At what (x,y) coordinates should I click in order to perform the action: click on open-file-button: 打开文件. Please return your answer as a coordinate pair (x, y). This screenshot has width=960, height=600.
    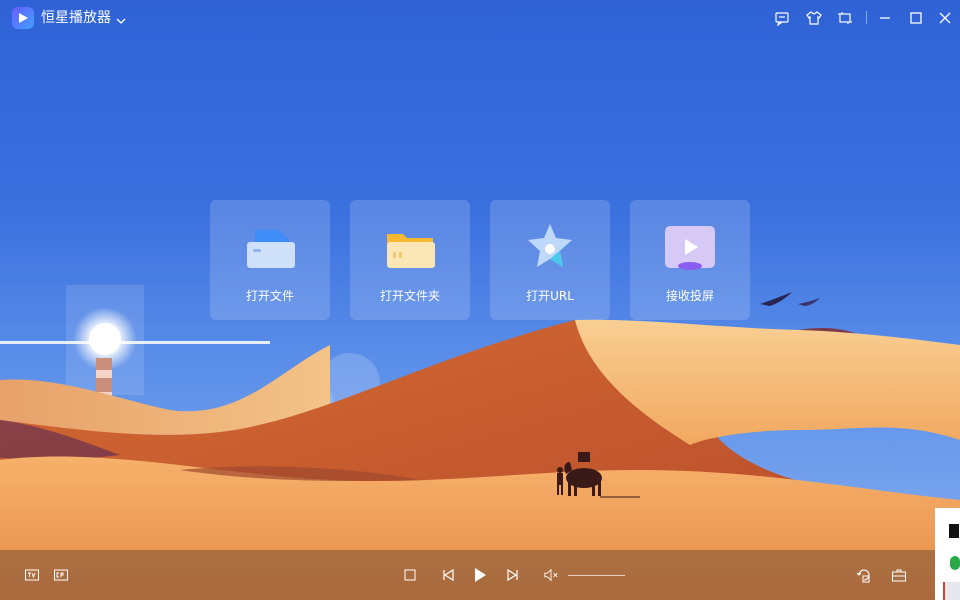
    Looking at the image, I should click on (270, 260).